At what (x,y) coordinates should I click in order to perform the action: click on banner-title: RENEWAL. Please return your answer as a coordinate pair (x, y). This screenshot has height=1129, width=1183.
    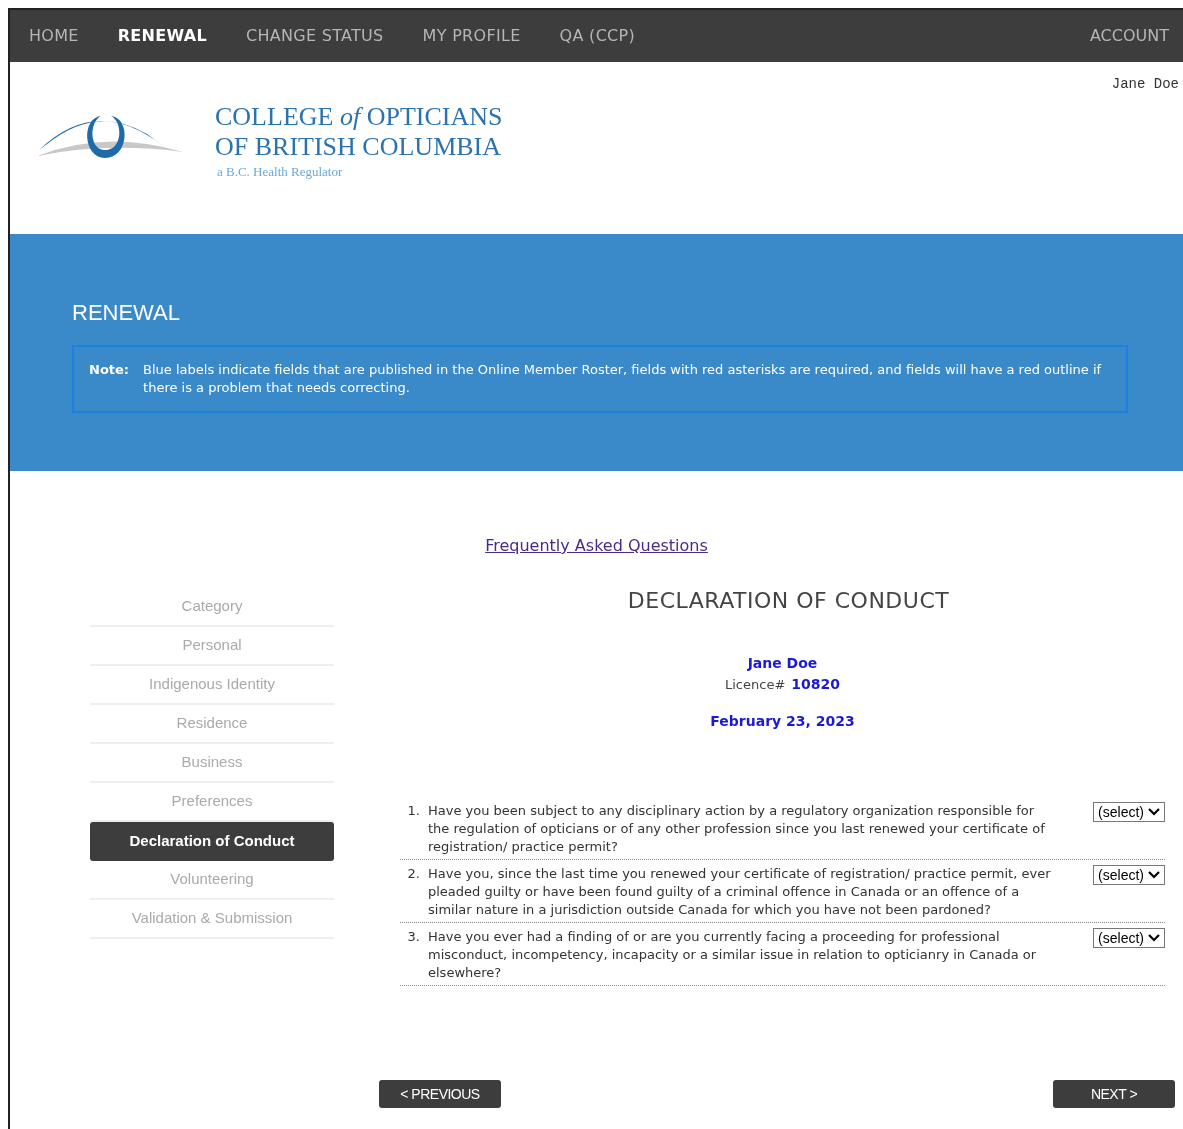
    Looking at the image, I should click on (126, 313).